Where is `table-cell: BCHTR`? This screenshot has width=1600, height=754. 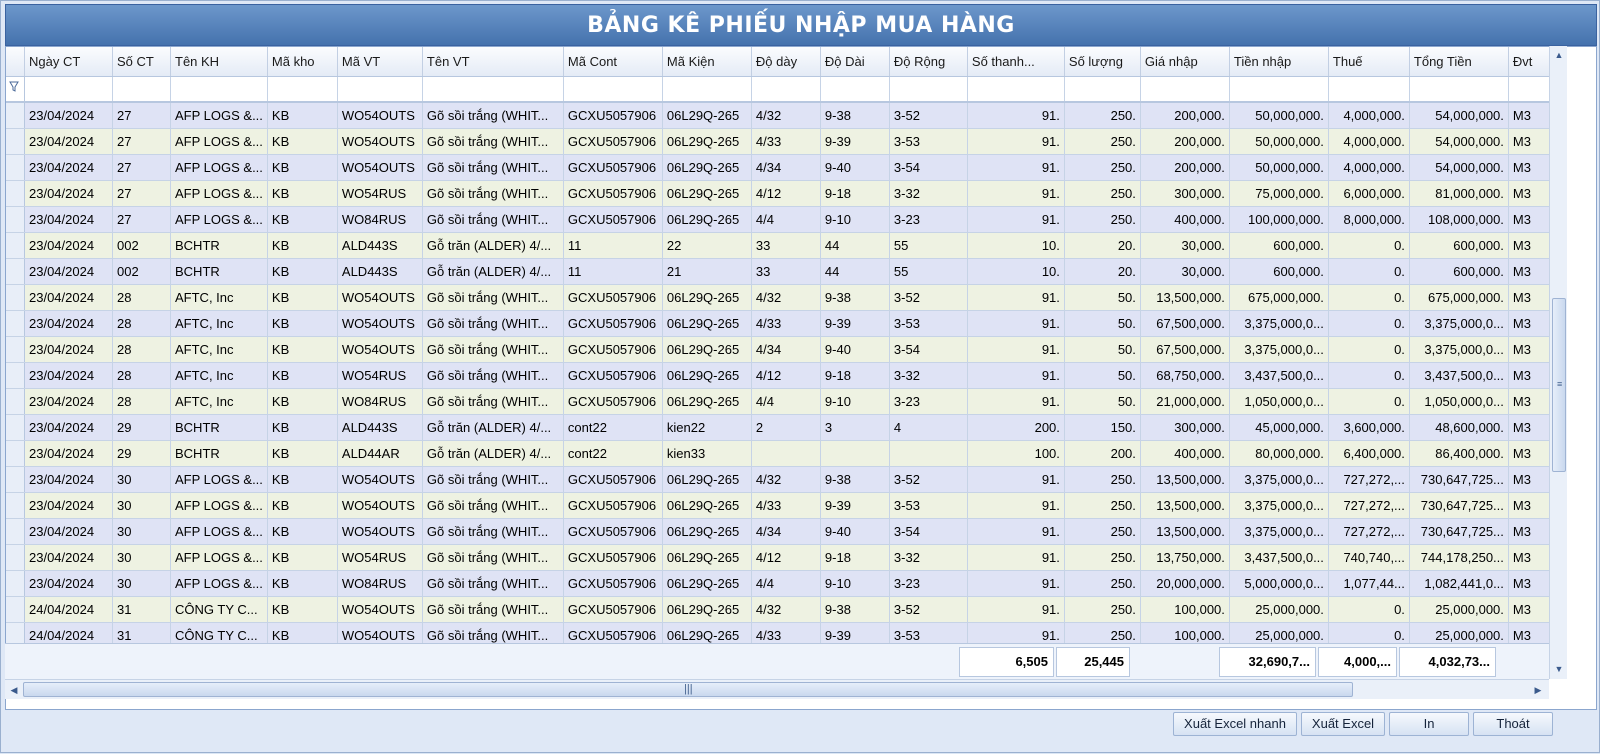
table-cell: BCHTR is located at coordinates (219, 245).